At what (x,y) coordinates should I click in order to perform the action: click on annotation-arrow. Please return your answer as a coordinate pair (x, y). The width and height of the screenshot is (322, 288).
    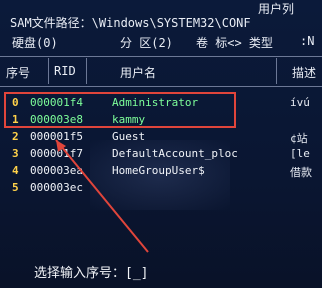
    Looking at the image, I should click on (102, 196).